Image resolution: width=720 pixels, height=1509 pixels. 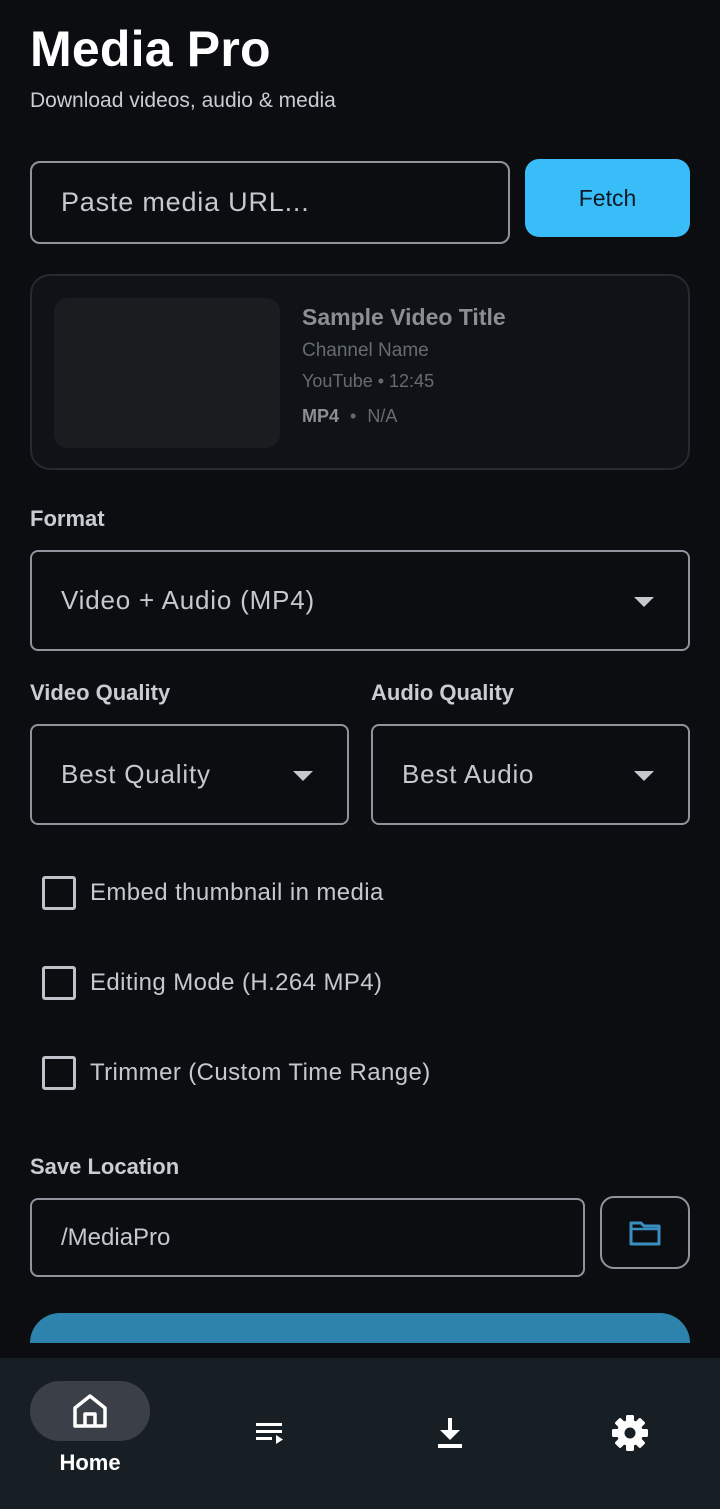 I want to click on fetch-button: Fetch, so click(x=607, y=198).